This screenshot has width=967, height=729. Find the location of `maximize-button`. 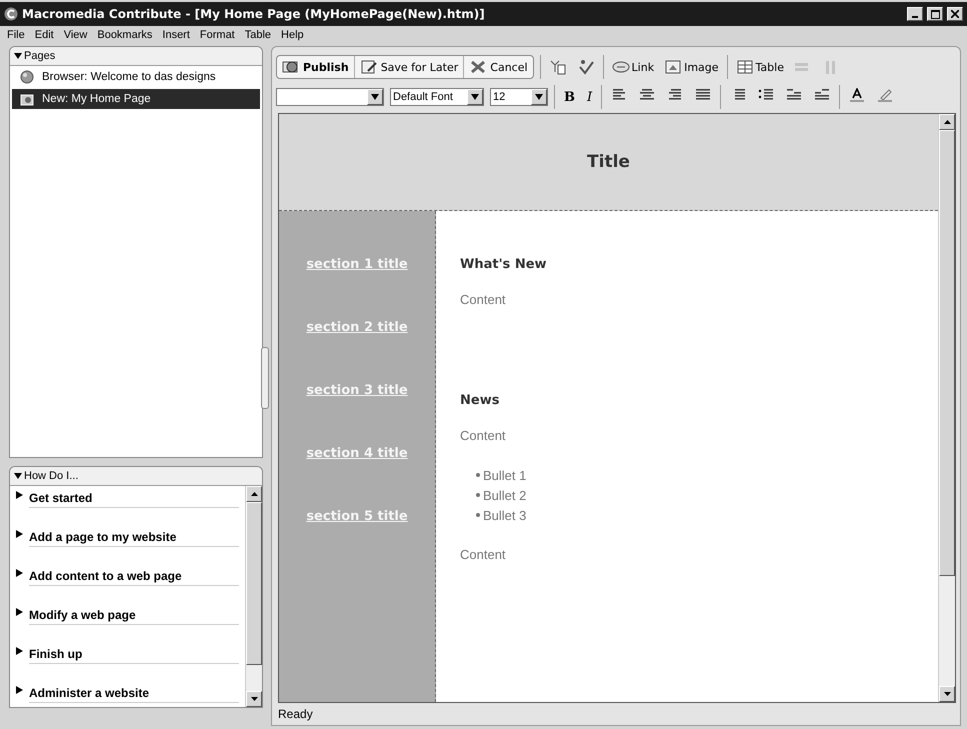

maximize-button is located at coordinates (935, 14).